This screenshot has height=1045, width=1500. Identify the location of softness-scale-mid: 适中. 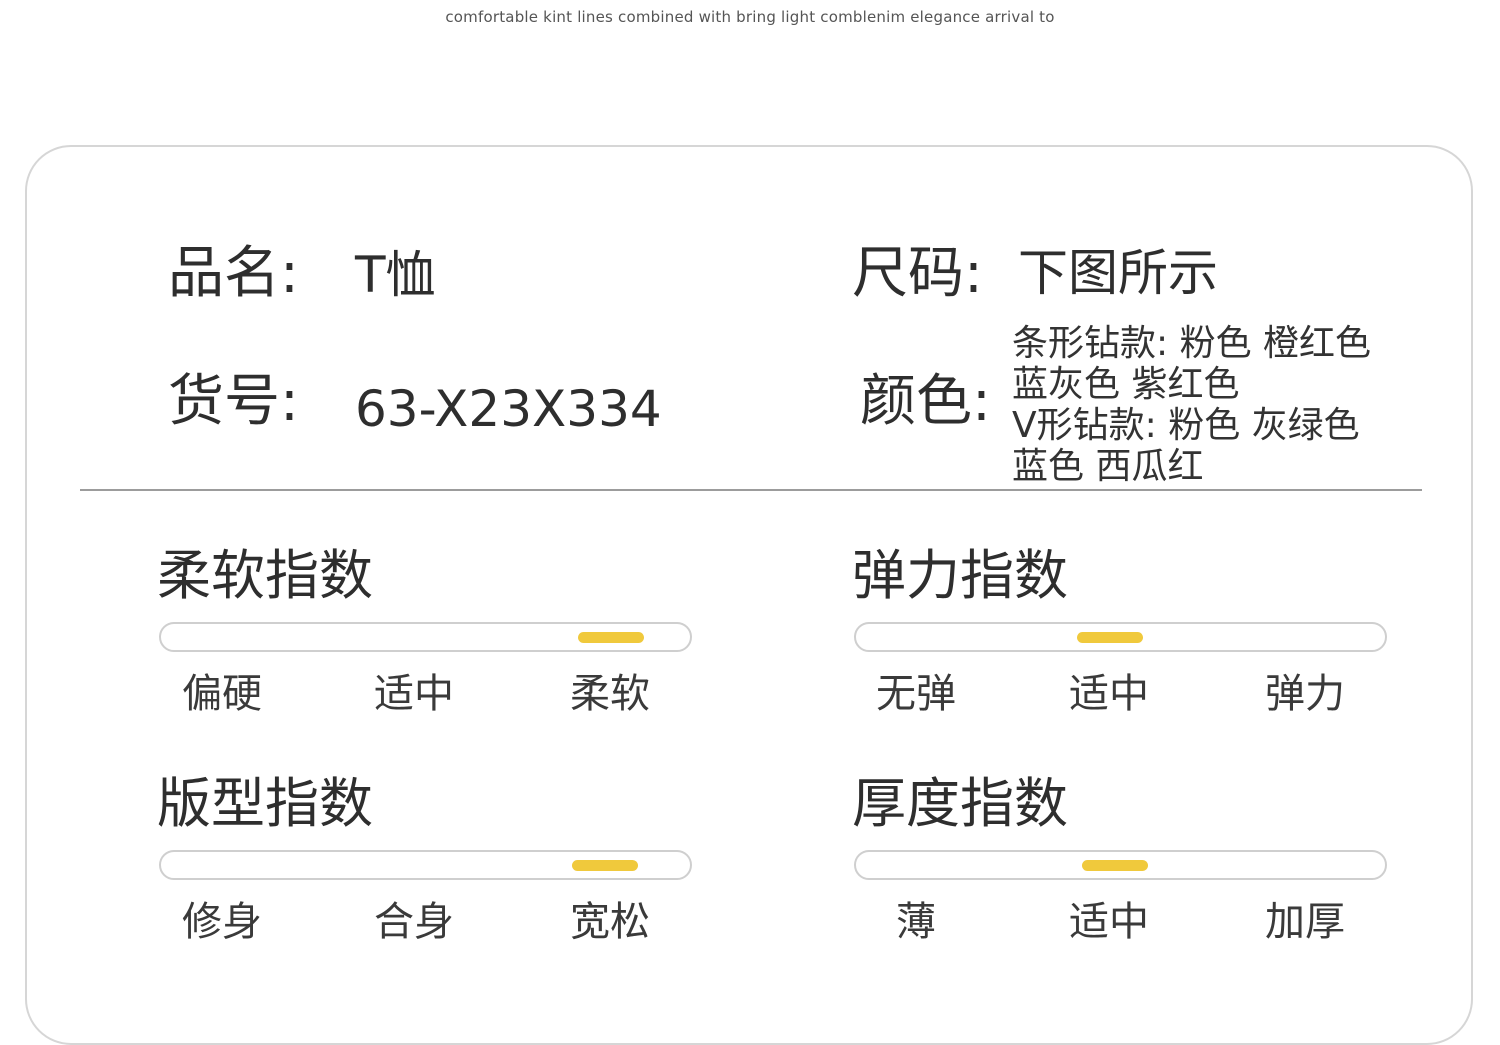
(414, 694).